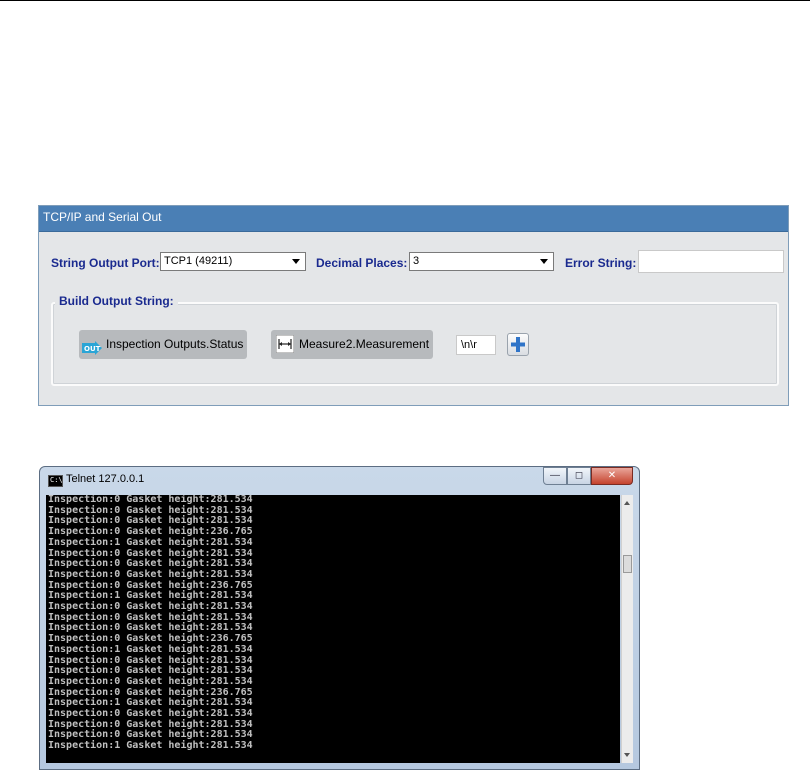  Describe the element at coordinates (627, 564) in the screenshot. I see `scroll-thumb` at that location.